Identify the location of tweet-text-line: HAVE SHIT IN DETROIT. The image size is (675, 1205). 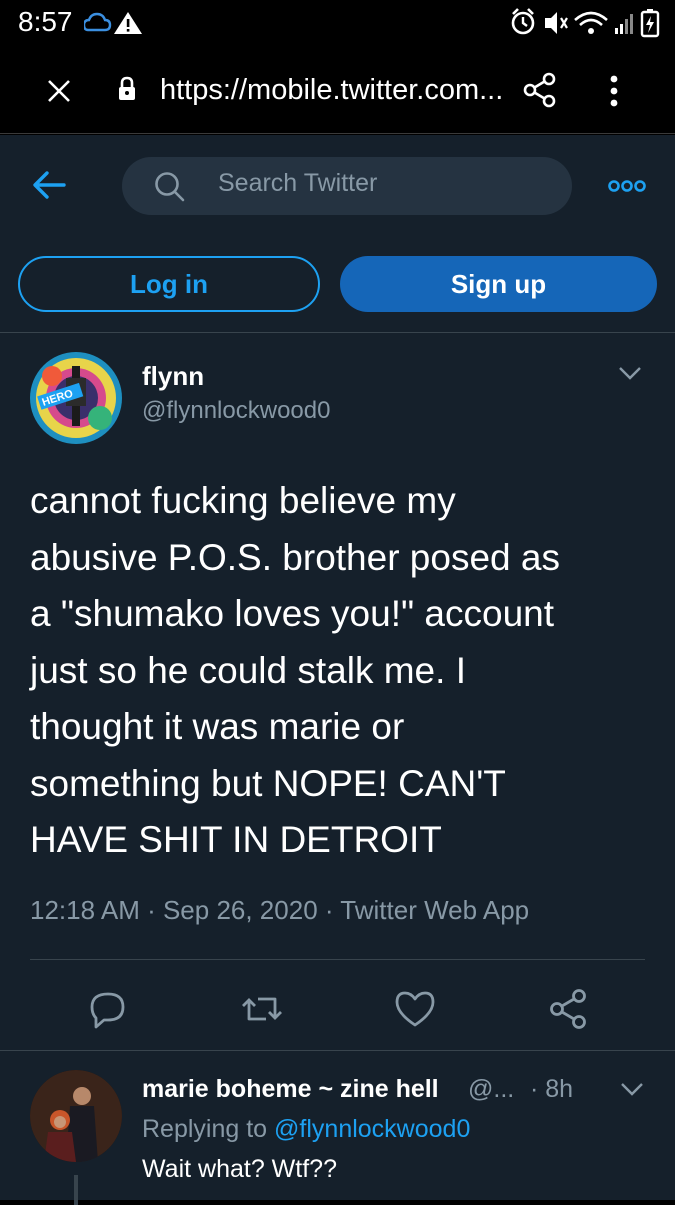
(236, 839).